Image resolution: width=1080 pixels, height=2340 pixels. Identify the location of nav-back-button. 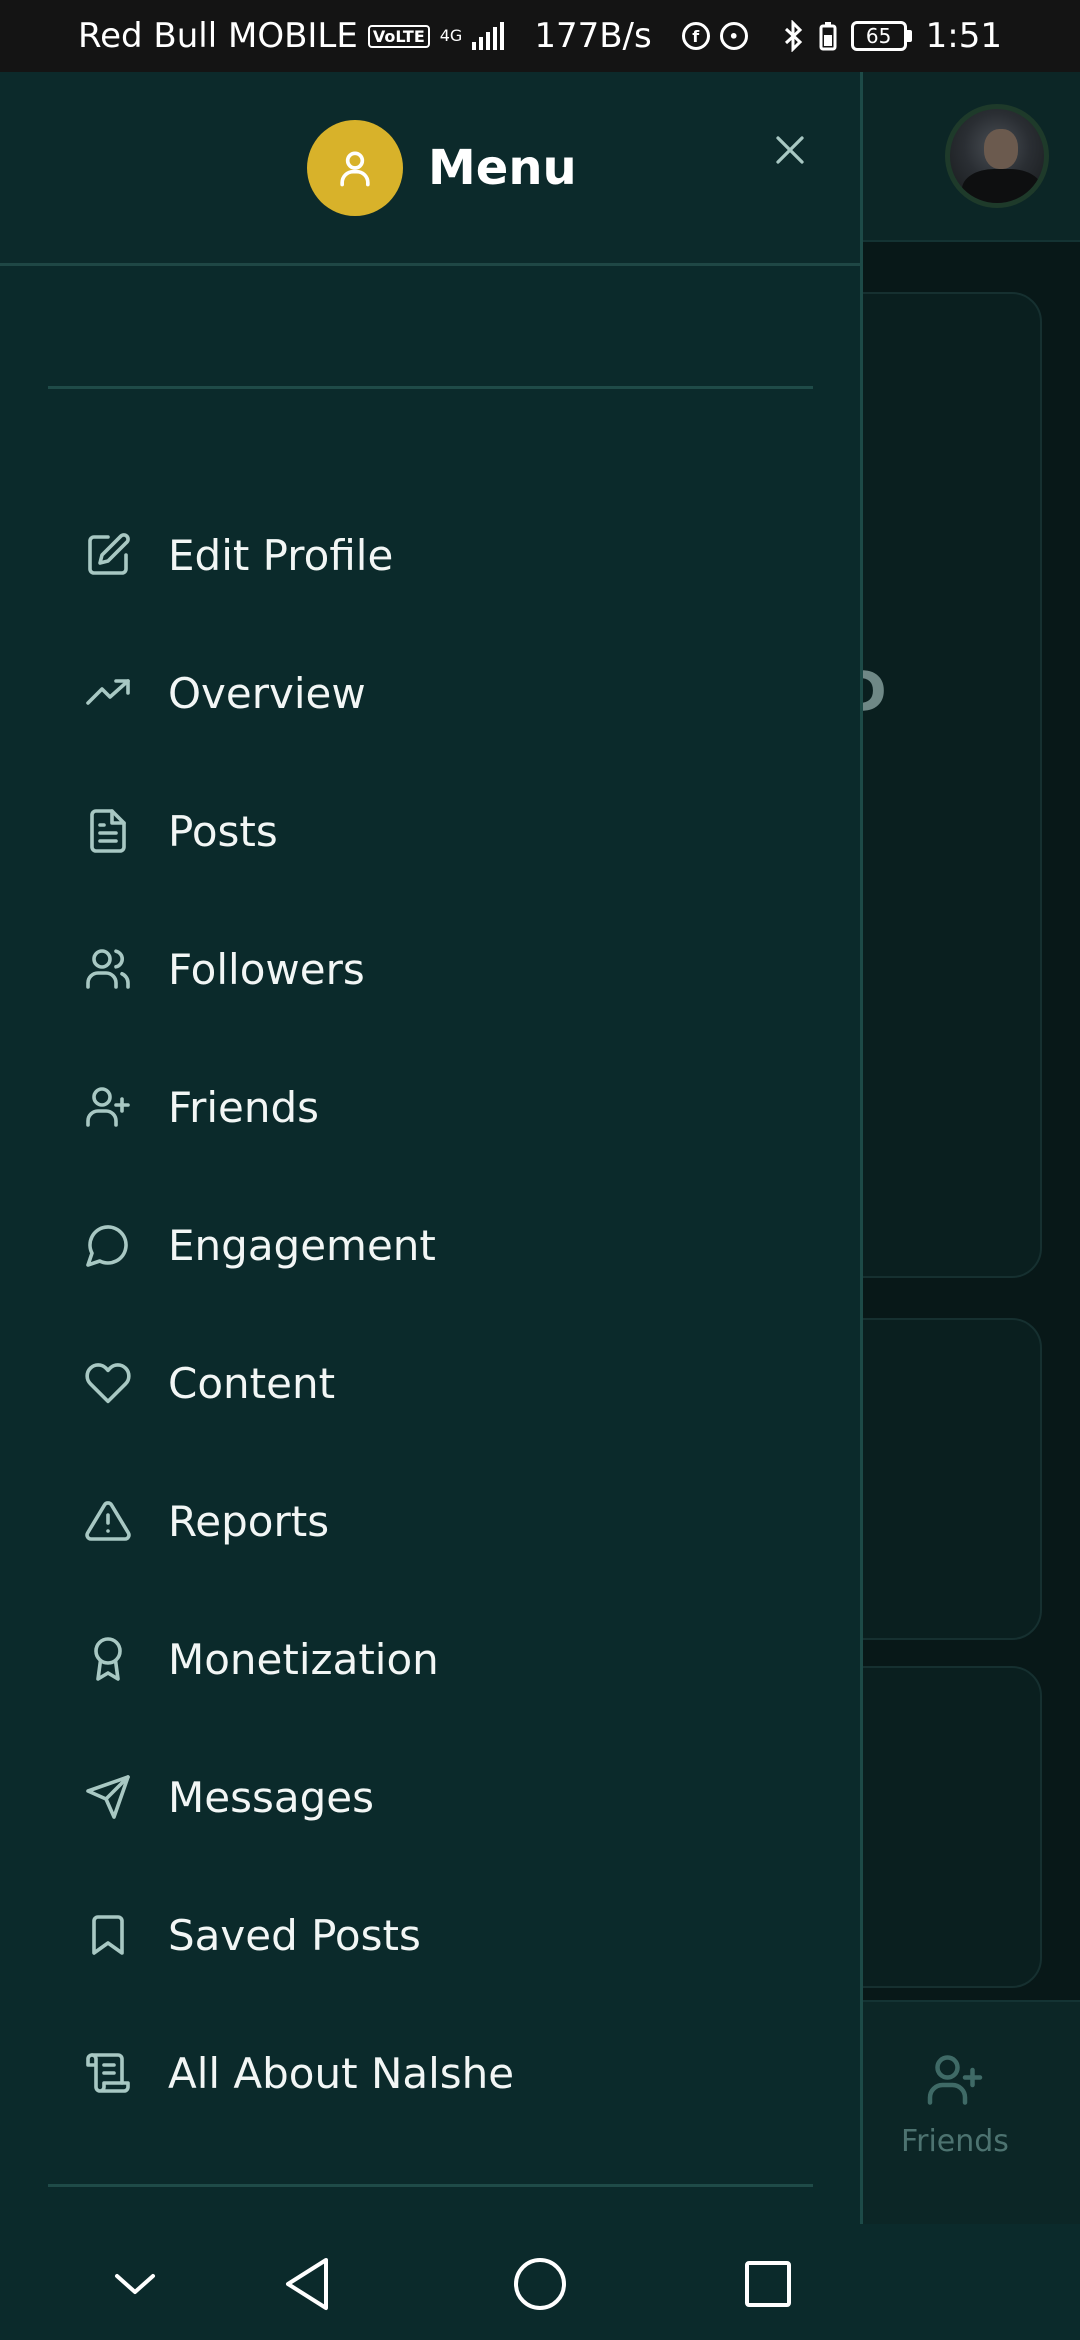
(308, 2284).